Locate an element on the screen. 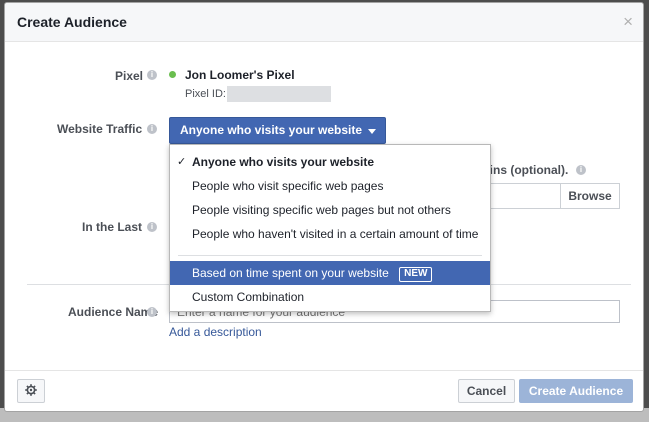 The image size is (649, 422). dialog-header: Create Audience × is located at coordinates (324, 22).